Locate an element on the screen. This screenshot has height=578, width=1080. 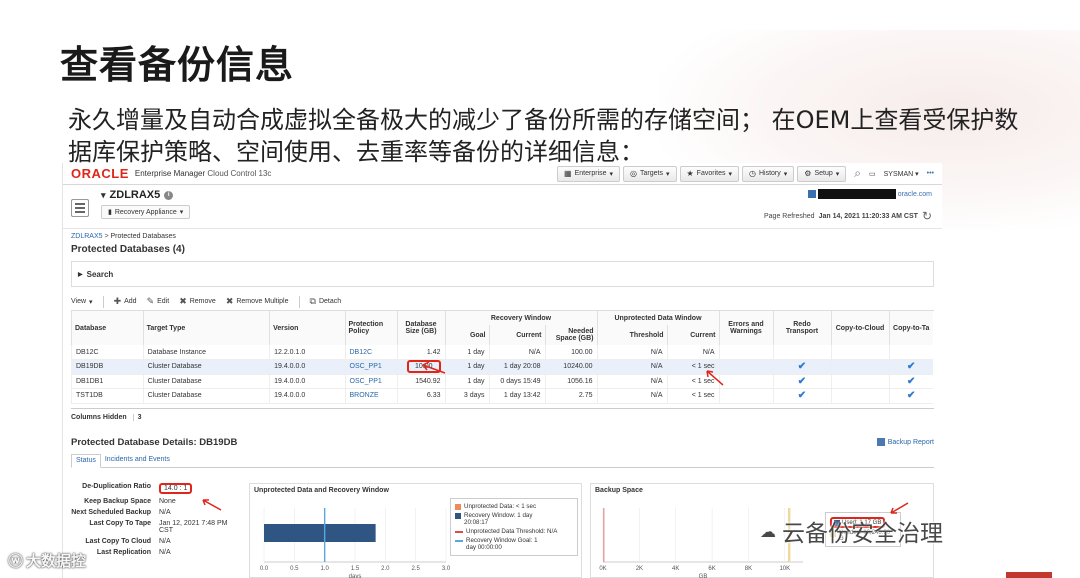
cell-version: 19.4.0.0.0 is located at coordinates (307, 381).